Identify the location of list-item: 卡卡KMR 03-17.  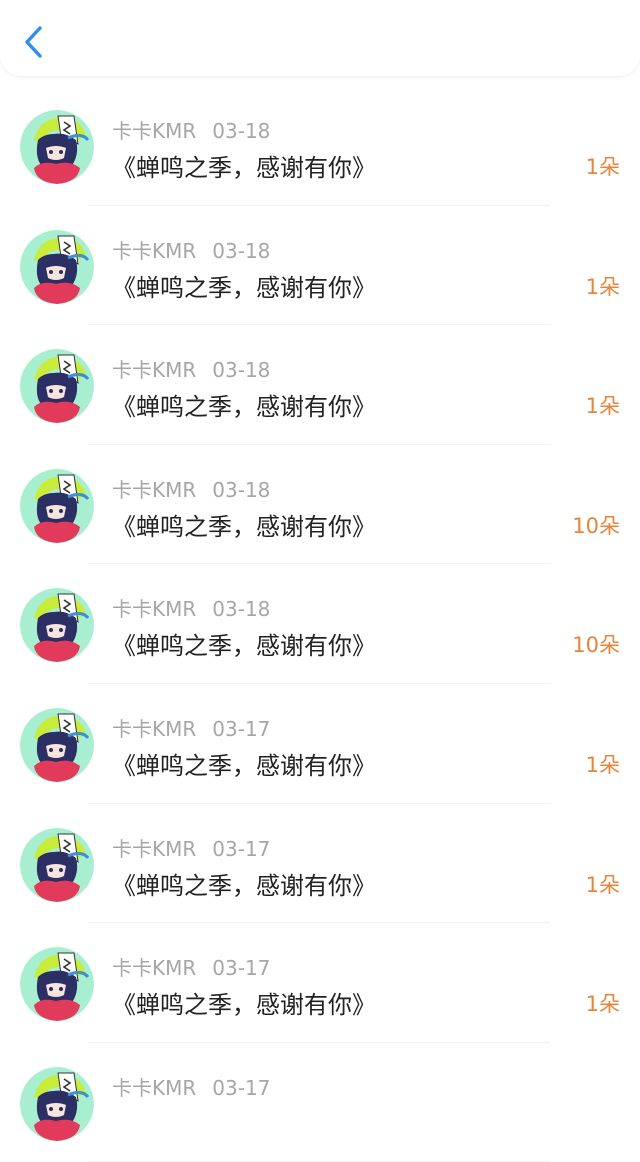
(320, 1102).